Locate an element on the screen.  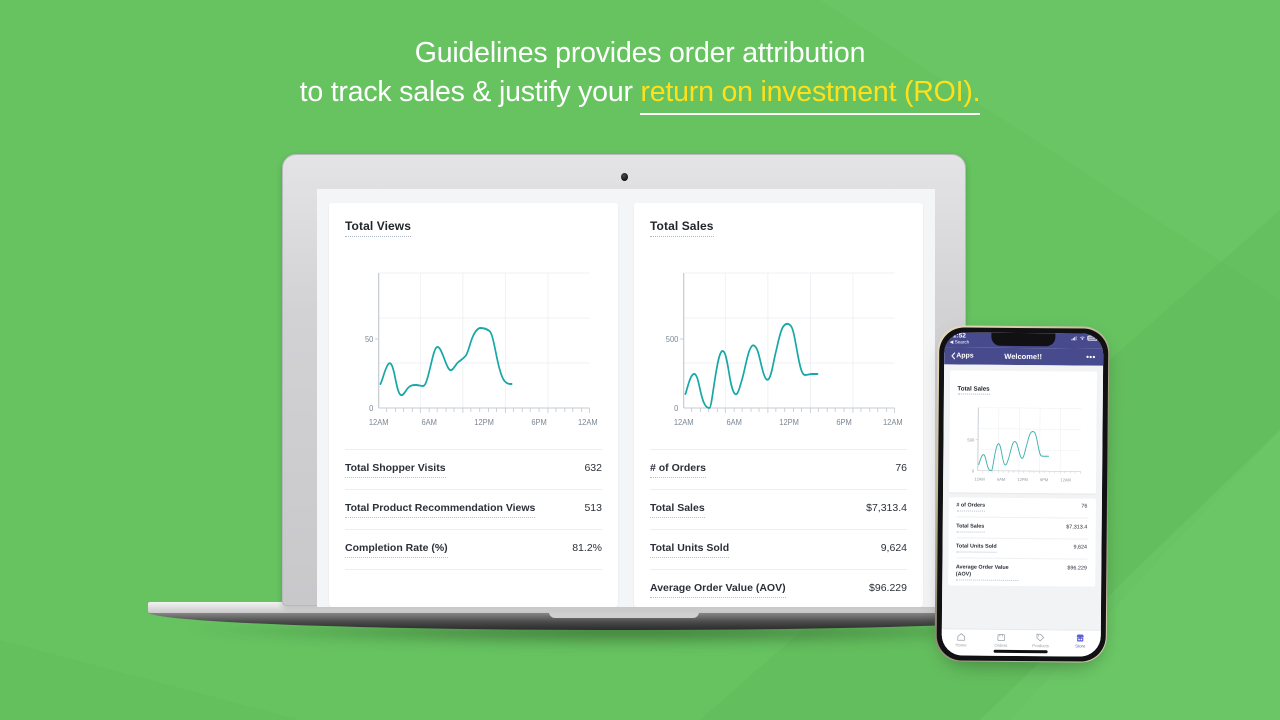
chart-total-views: 50 0 12AM 6AM 12PM 6PM 12AM is located at coordinates (473, 349).